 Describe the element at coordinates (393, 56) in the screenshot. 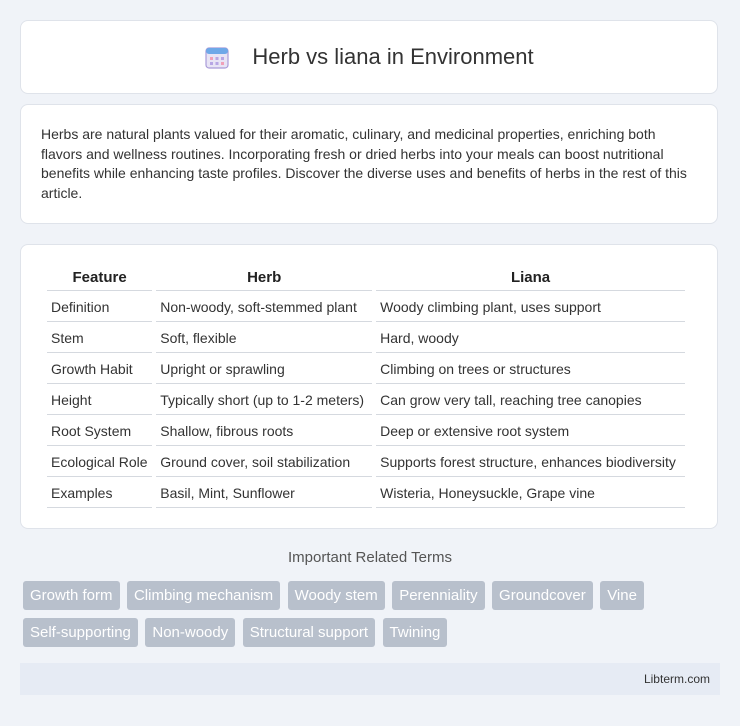

I see `page-title: Herb vs liana in Environment` at that location.